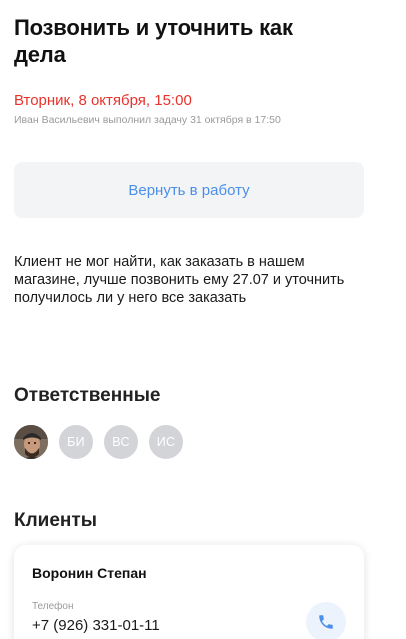 This screenshot has height=639, width=406. I want to click on client-name: Воронин Степан, so click(89, 573).